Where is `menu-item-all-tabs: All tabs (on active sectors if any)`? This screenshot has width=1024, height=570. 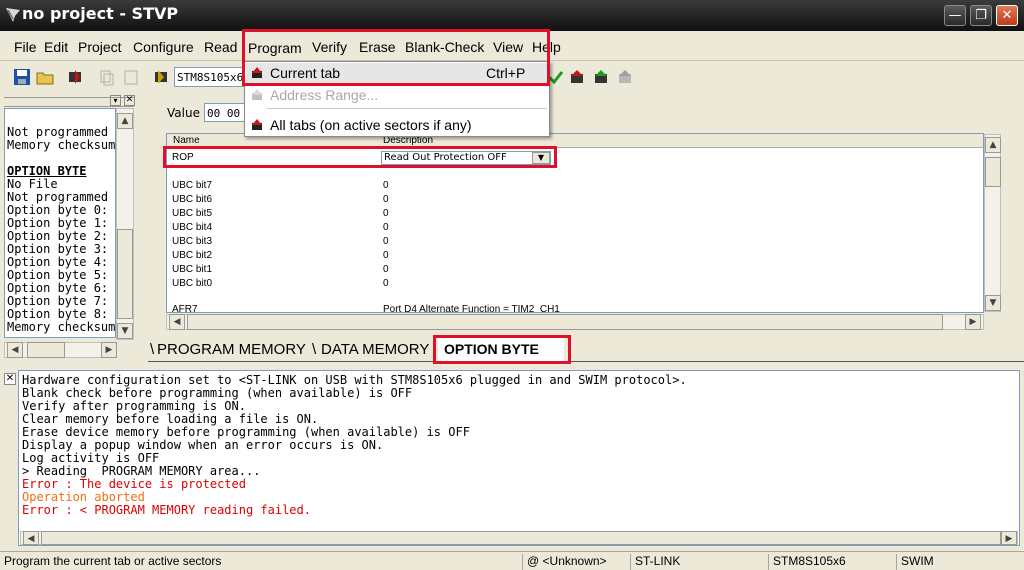 menu-item-all-tabs: All tabs (on active sectors if any) is located at coordinates (397, 125).